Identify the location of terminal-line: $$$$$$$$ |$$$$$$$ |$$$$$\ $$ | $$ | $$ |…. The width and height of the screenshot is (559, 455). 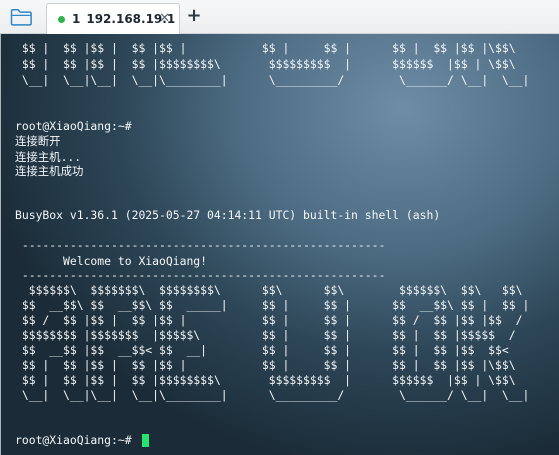
(265, 335).